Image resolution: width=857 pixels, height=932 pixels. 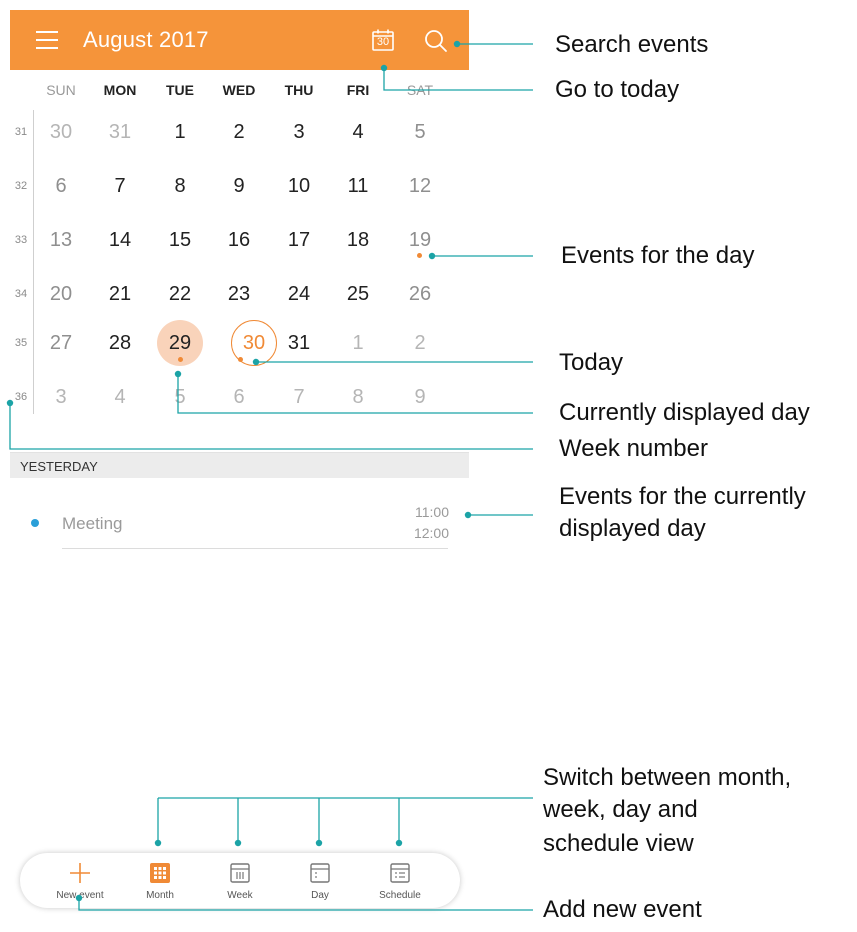 What do you see at coordinates (21, 294) in the screenshot?
I see `week-number: 34` at bounding box center [21, 294].